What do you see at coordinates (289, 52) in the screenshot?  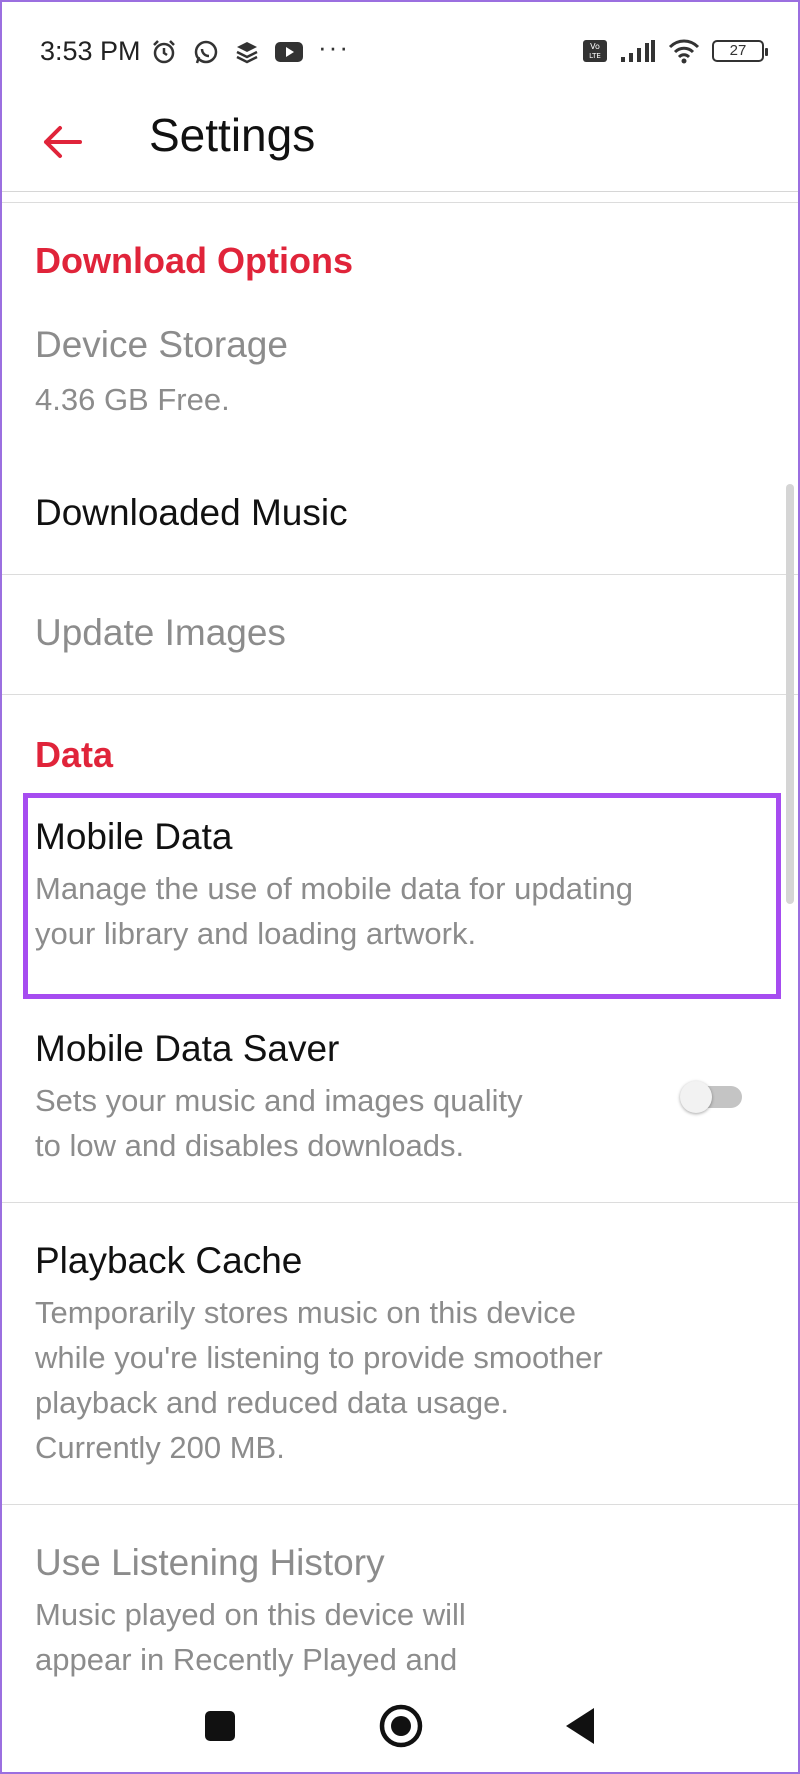 I see `youtube-icon` at bounding box center [289, 52].